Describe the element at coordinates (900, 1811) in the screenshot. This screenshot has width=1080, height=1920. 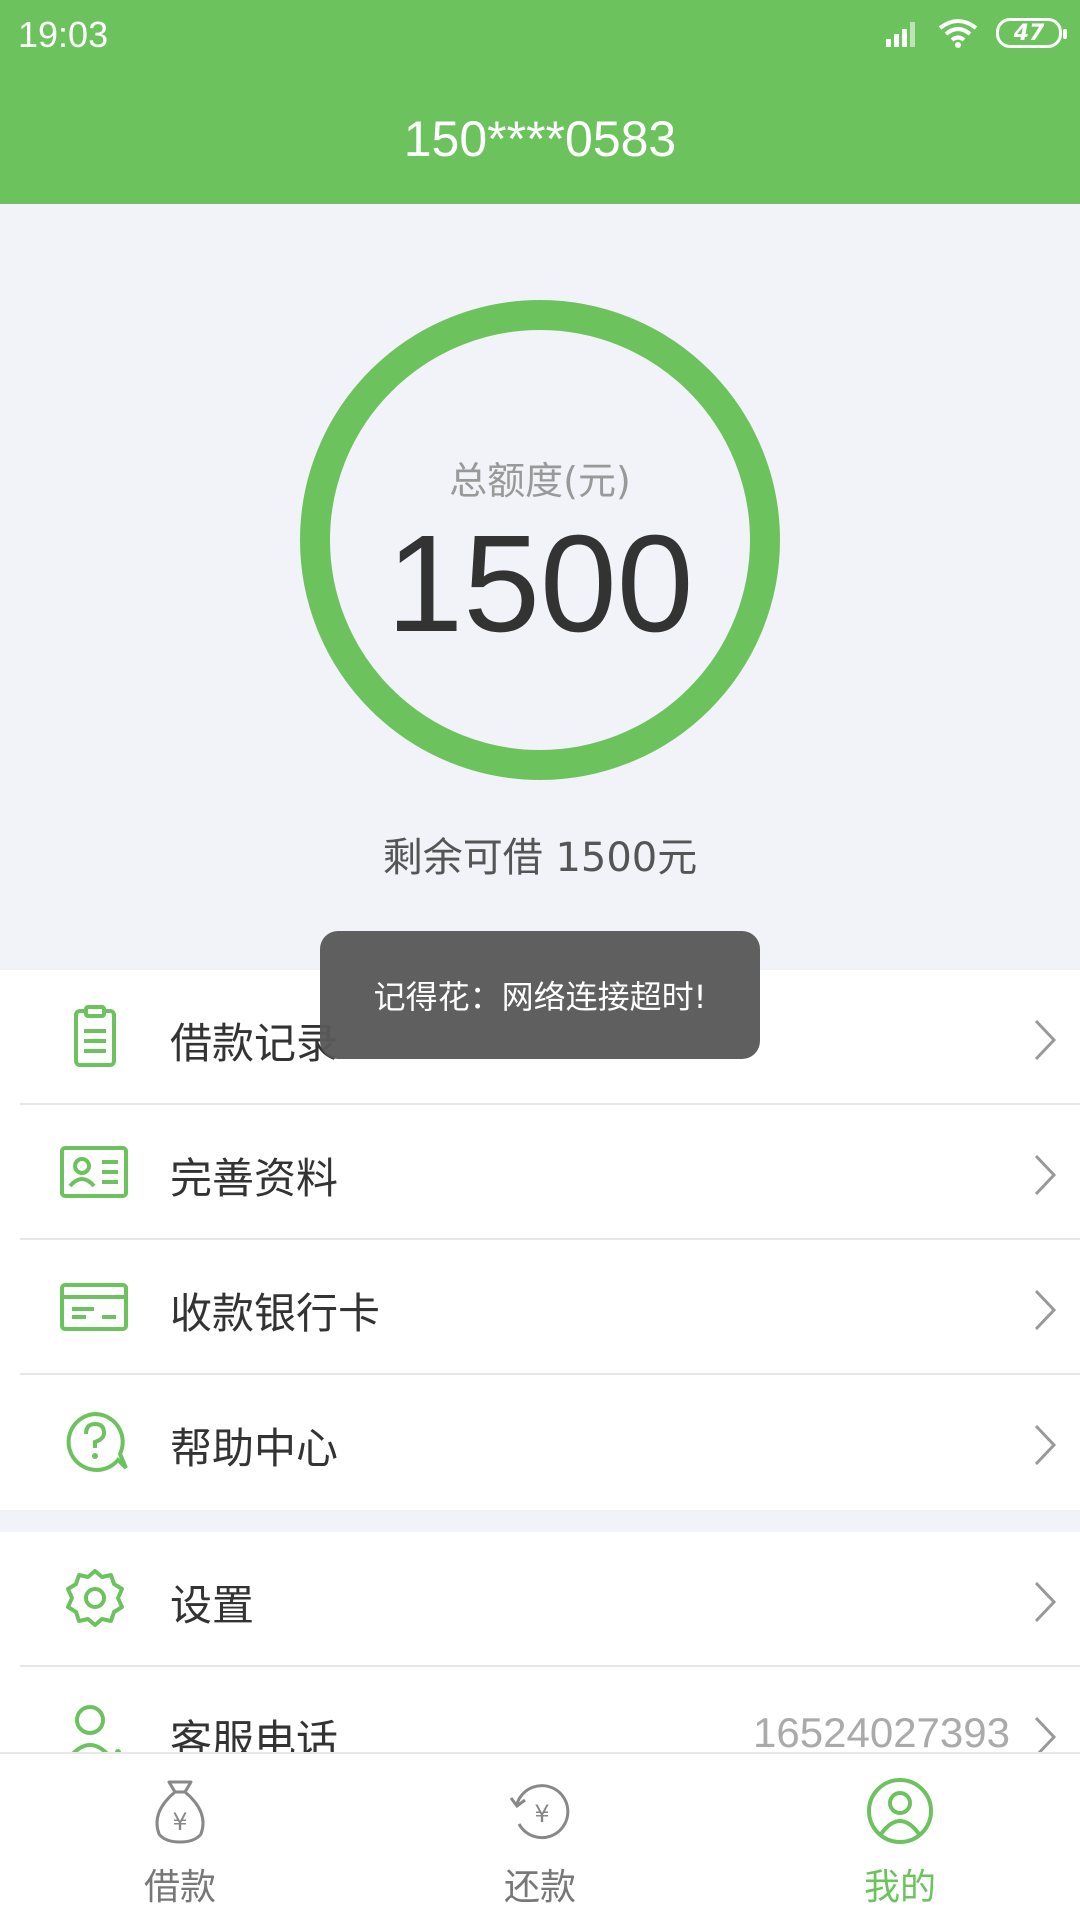
I see `user-icon` at that location.